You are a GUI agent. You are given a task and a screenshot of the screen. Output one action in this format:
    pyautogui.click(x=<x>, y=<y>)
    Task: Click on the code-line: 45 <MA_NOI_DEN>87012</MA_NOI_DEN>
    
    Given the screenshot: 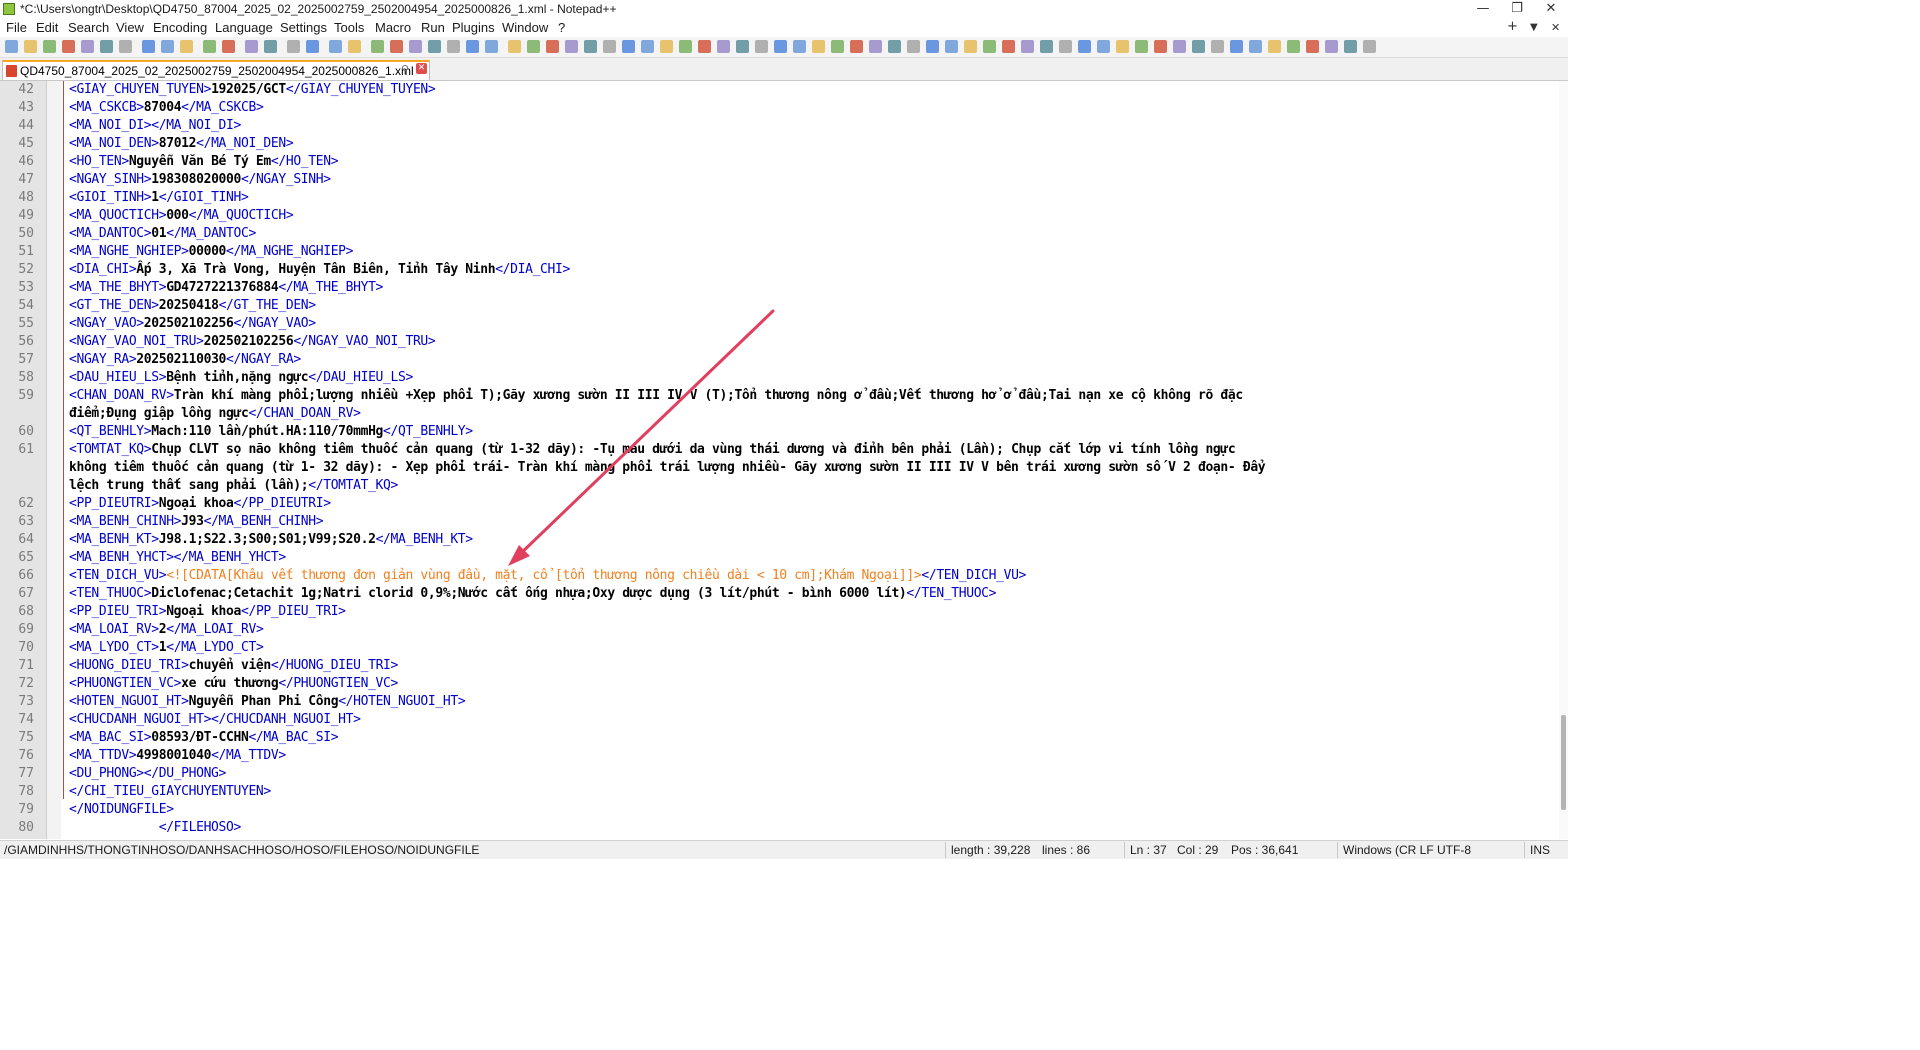 What is the action you would take?
    pyautogui.click(x=780, y=144)
    